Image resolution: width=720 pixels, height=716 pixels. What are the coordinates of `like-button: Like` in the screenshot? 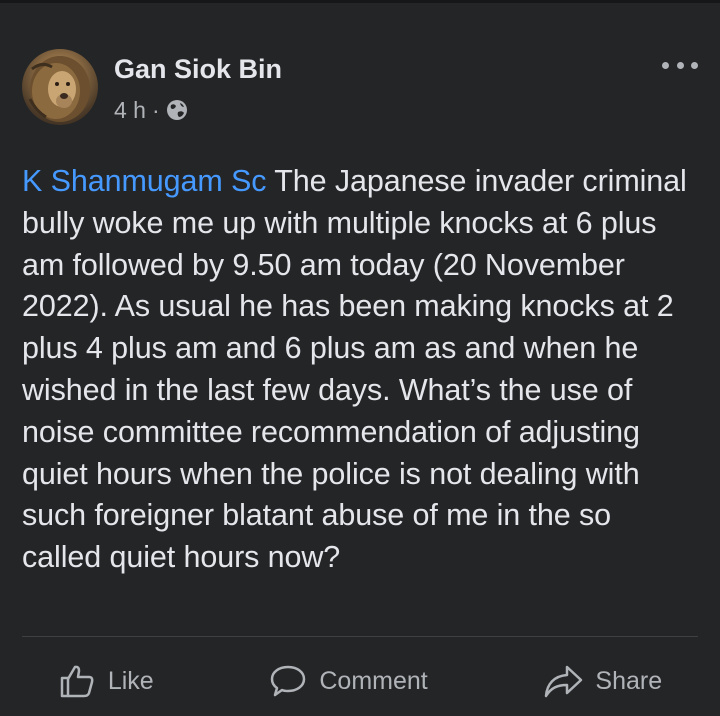 It's located at (106, 681).